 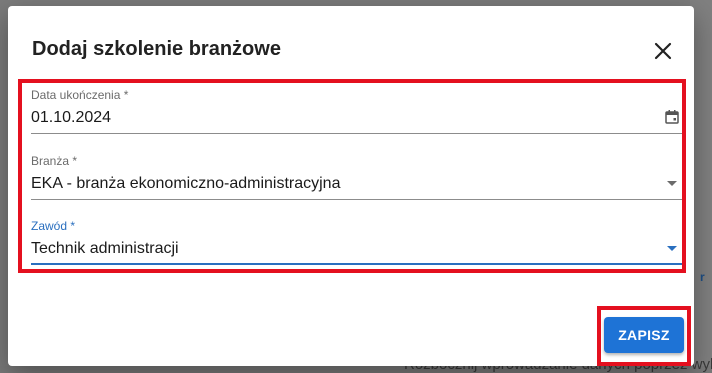 What do you see at coordinates (105, 249) in the screenshot?
I see `profession-value: Technik administracji` at bounding box center [105, 249].